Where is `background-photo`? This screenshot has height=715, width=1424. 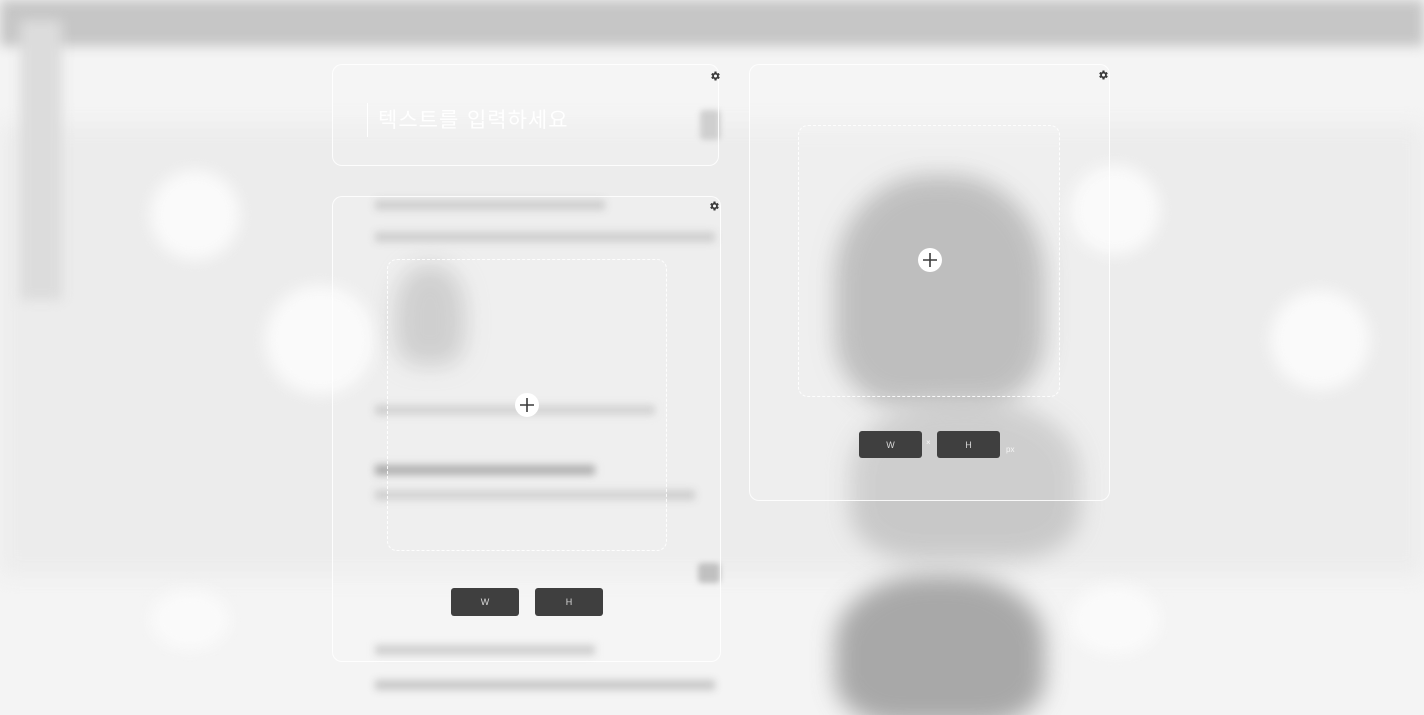
background-photo is located at coordinates (940, 645).